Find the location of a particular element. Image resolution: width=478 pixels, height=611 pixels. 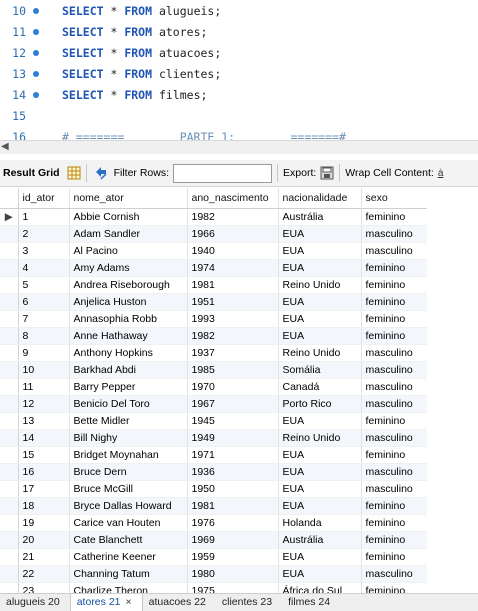

table-cell-ano_nascimento: 1981 is located at coordinates (233, 285).